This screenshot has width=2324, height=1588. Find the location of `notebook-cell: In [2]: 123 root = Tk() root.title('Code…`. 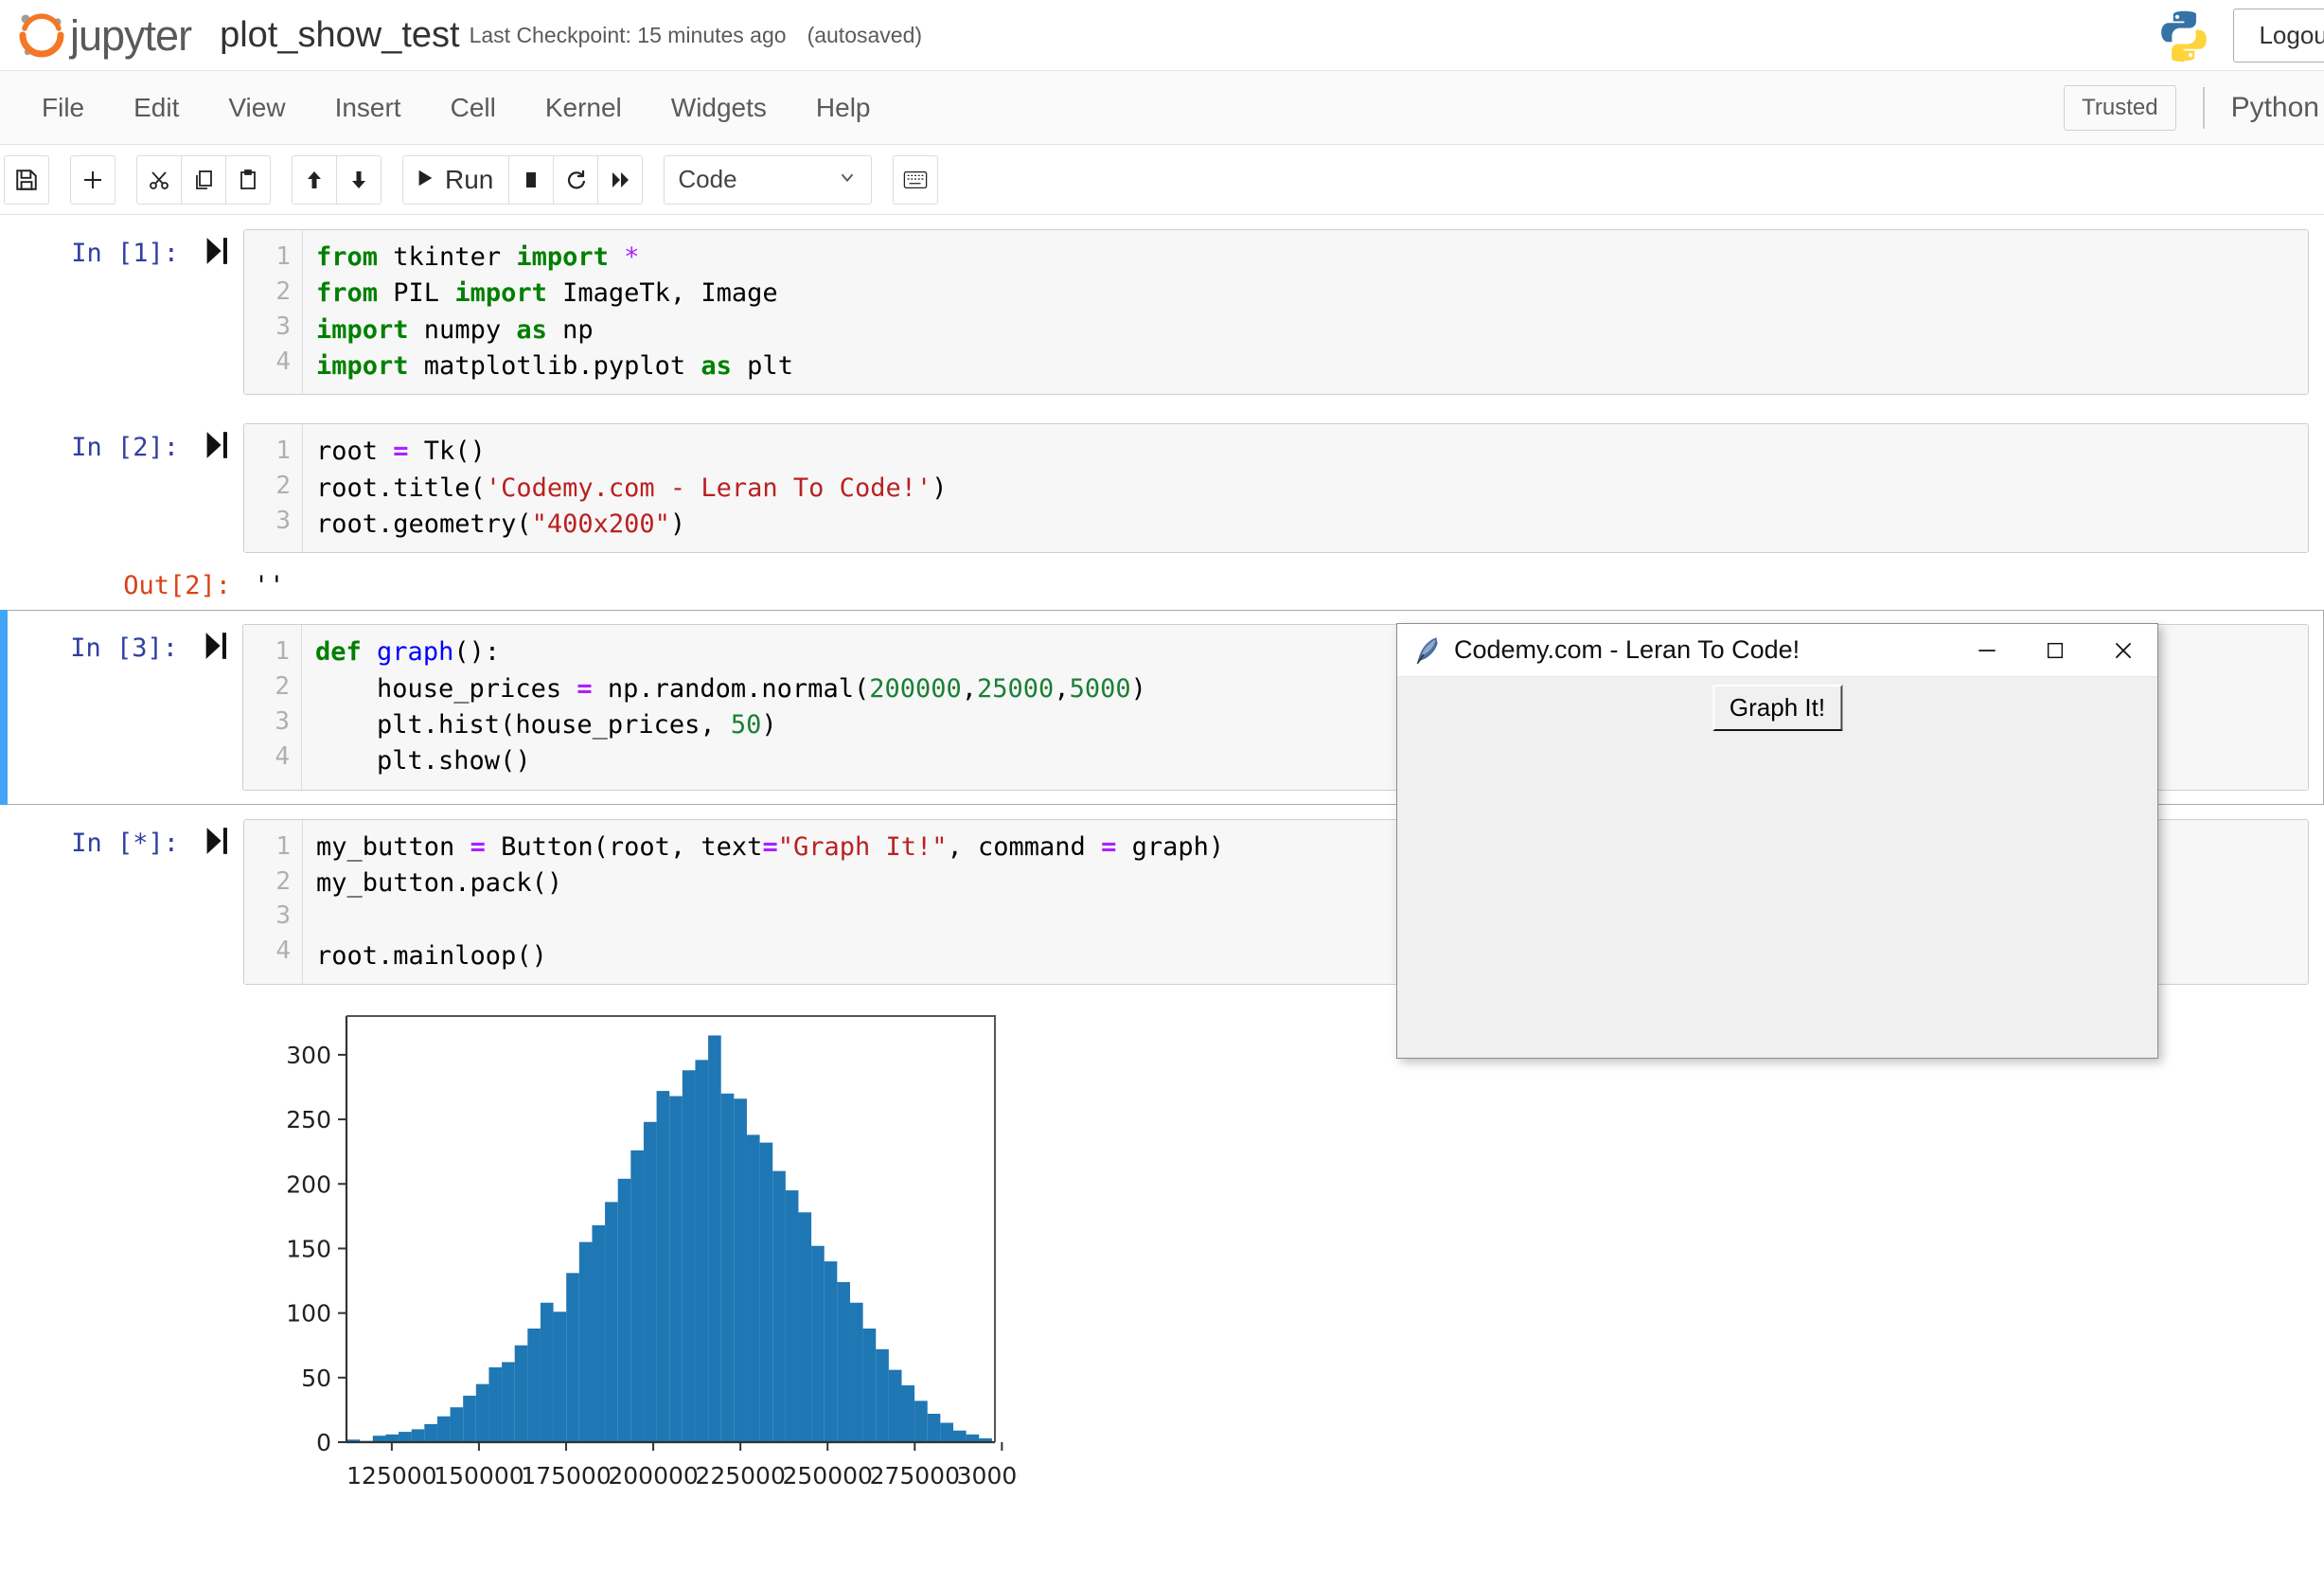

notebook-cell: In [2]: 123 root = Tk() root.title('Code… is located at coordinates (1162, 488).